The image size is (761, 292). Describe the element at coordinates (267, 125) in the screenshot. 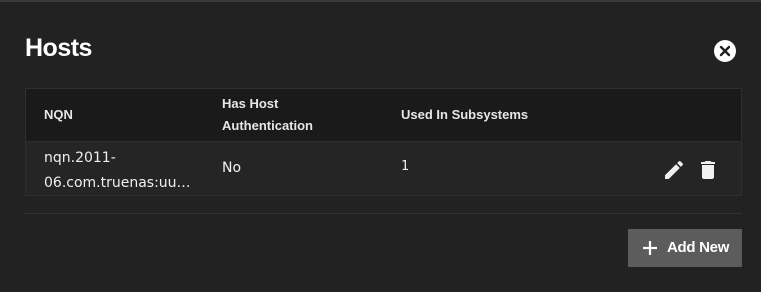

I see `column-header-label: Authentication` at that location.